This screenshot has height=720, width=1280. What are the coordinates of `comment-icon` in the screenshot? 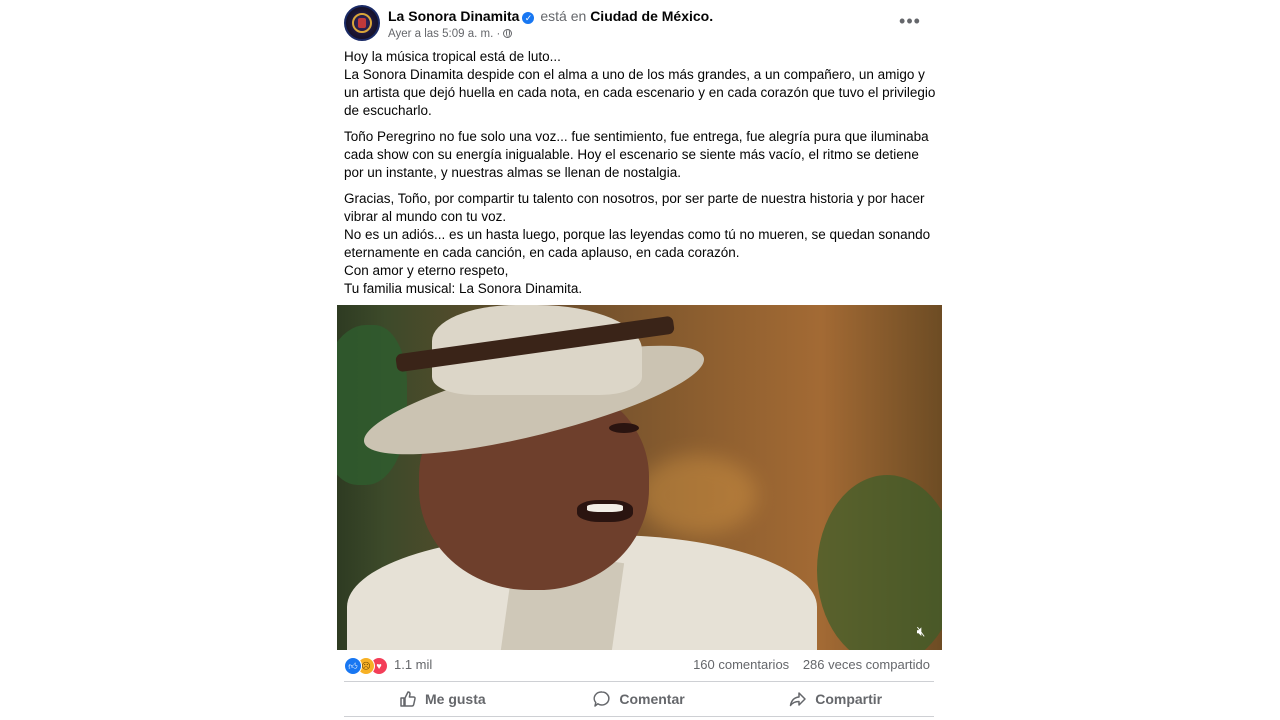 It's located at (601, 699).